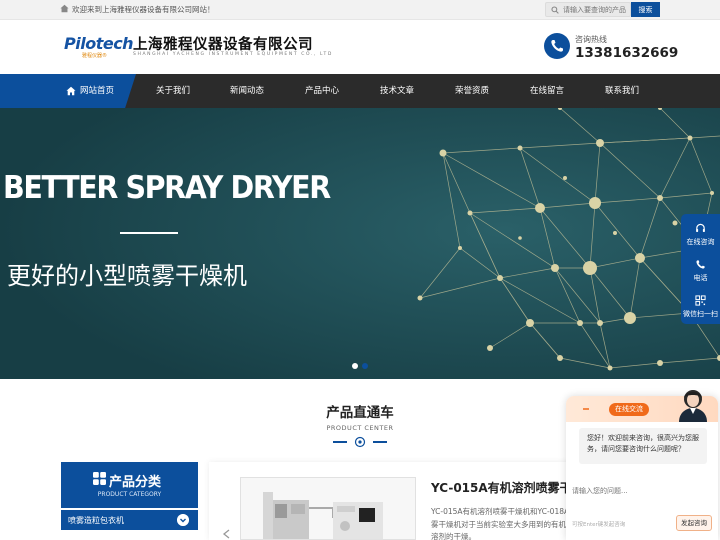 This screenshot has width=720, height=540. I want to click on nav-item-contact: 联系我们, so click(622, 91).